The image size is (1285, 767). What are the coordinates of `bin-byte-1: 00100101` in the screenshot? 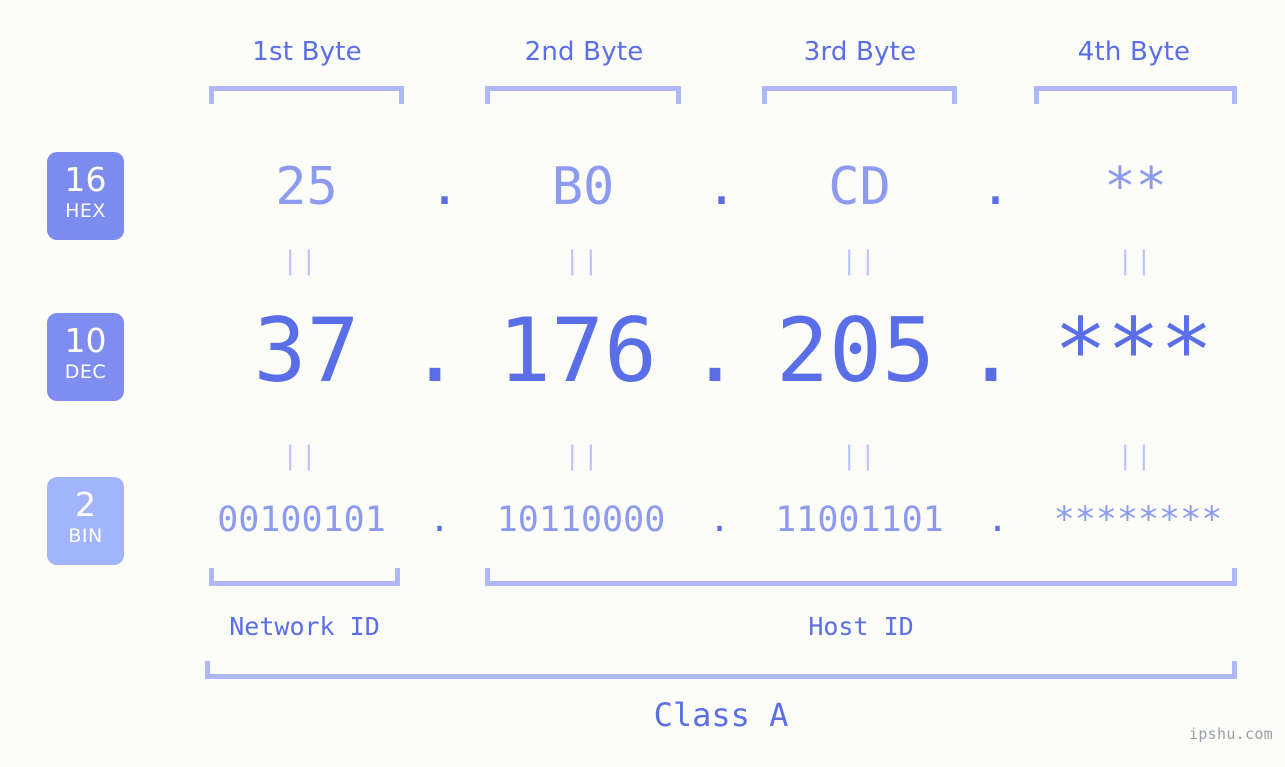 It's located at (301, 520).